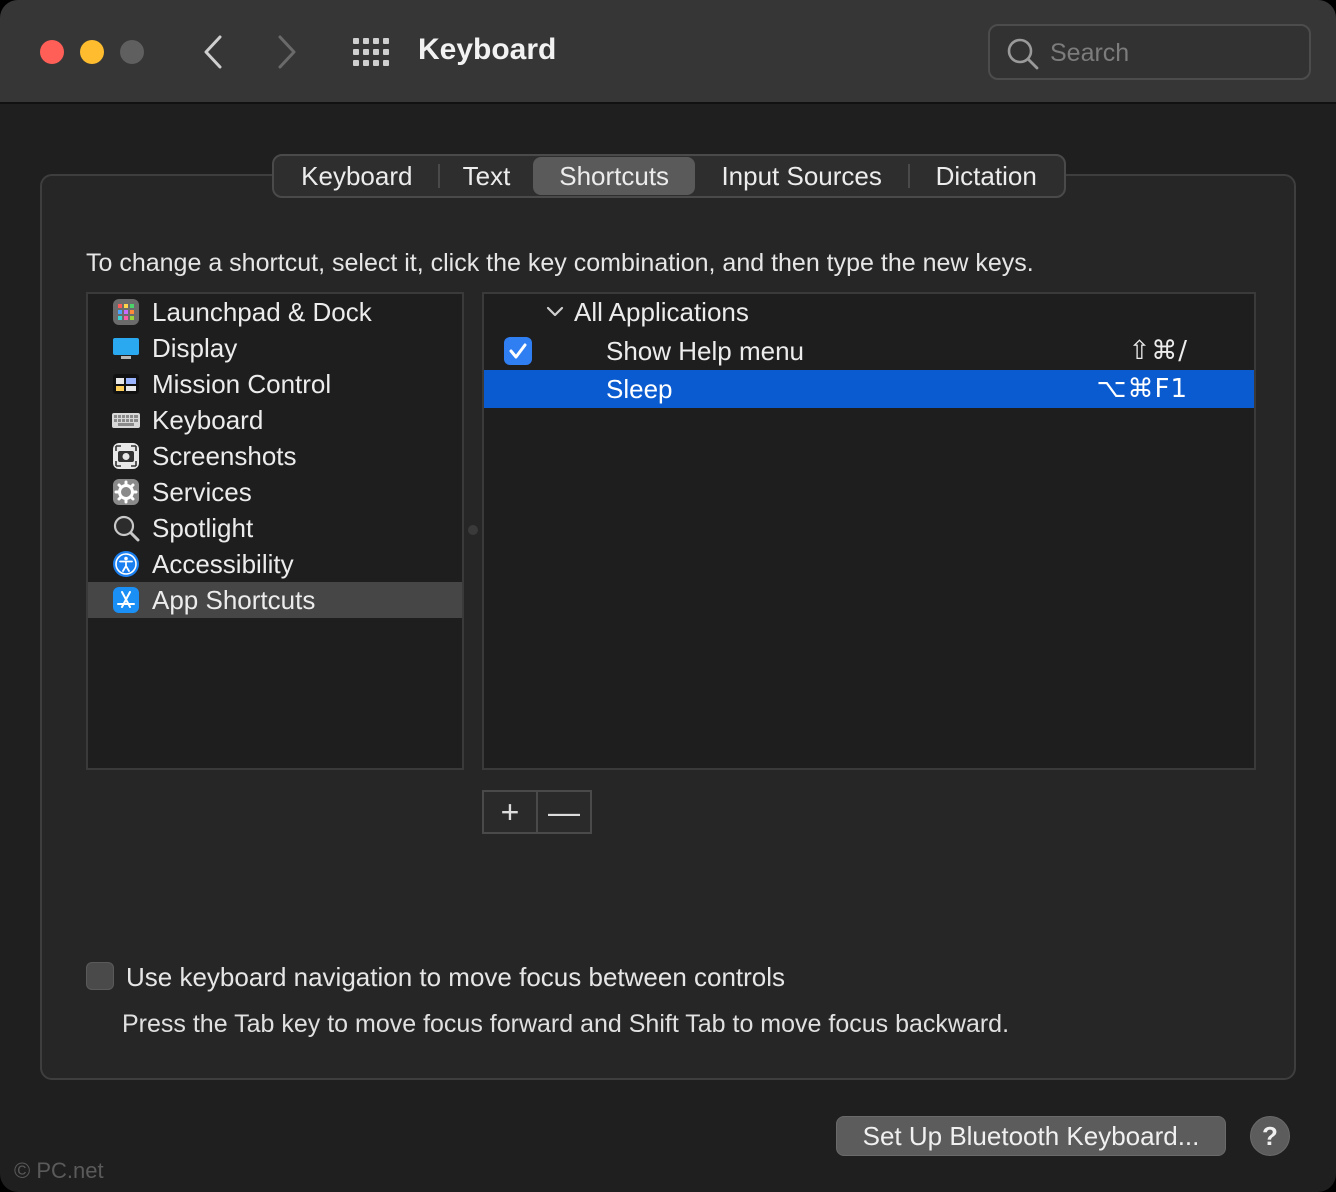  I want to click on category-launchpad-dock: Launchpad & Dock, so click(275, 312).